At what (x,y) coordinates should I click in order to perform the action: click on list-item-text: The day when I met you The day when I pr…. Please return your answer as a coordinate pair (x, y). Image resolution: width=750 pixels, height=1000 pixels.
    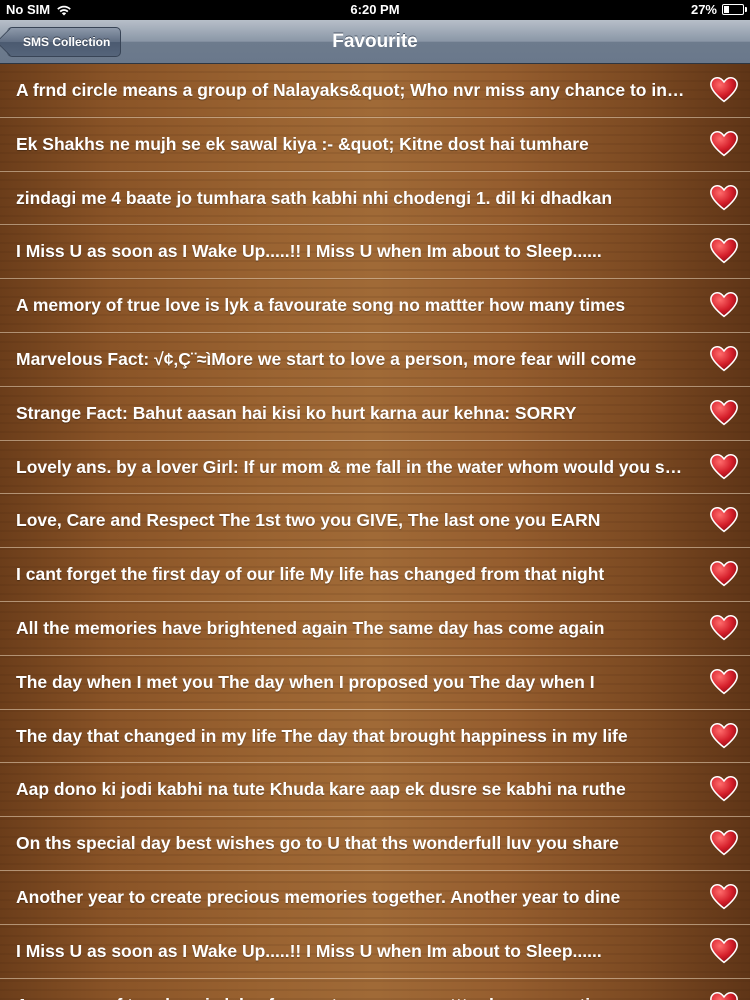
    Looking at the image, I should click on (305, 681).